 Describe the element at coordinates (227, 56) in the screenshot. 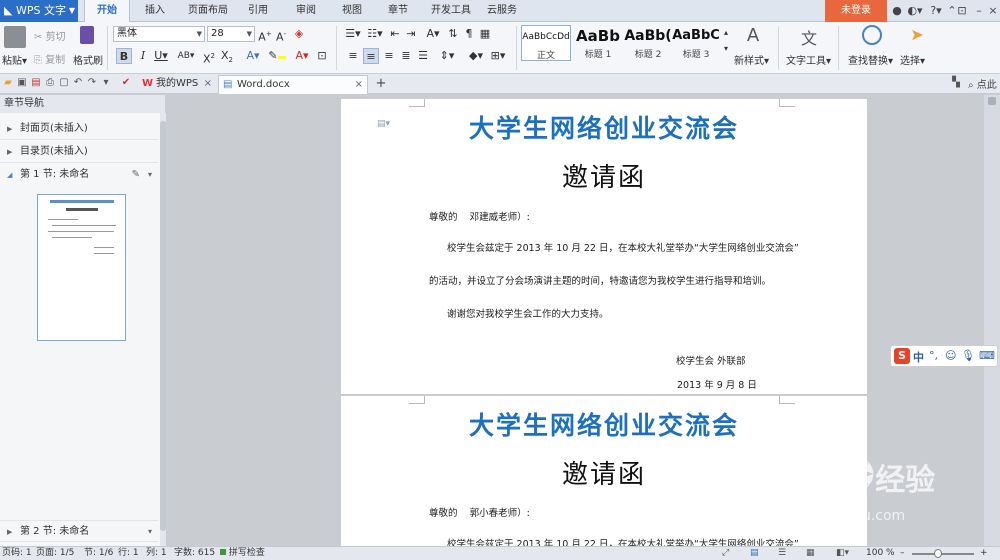

I see `subscript-button: X2` at that location.